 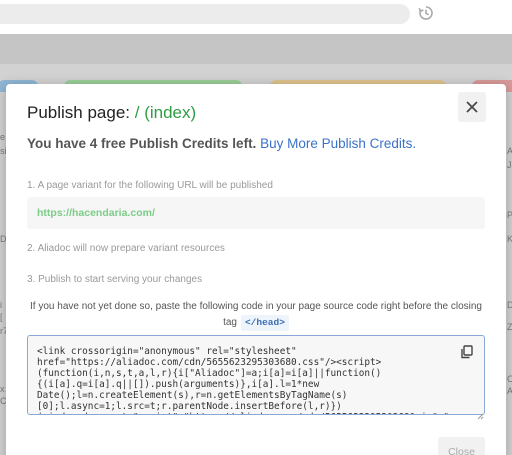 I want to click on bg-text: Z, so click(x=509, y=327).